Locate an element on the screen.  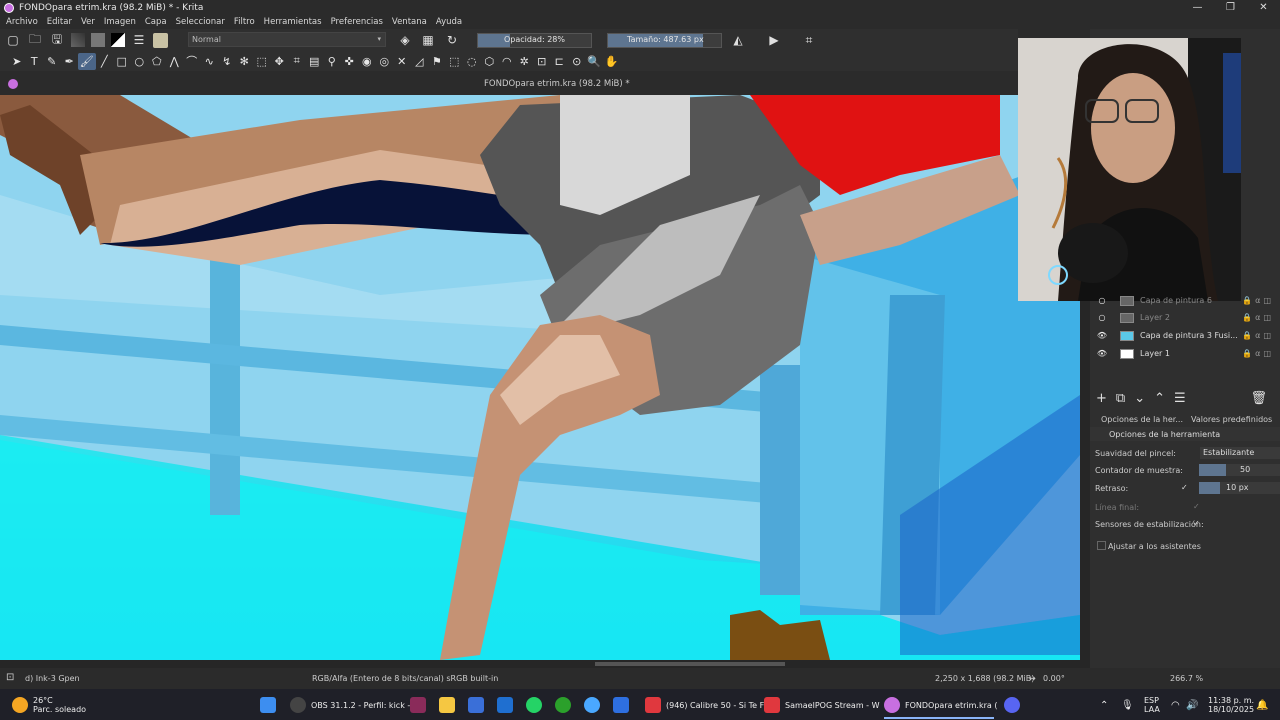
layer-row: ○ Capa de pintura 6 🔒α◫ is located at coordinates (1185, 300).